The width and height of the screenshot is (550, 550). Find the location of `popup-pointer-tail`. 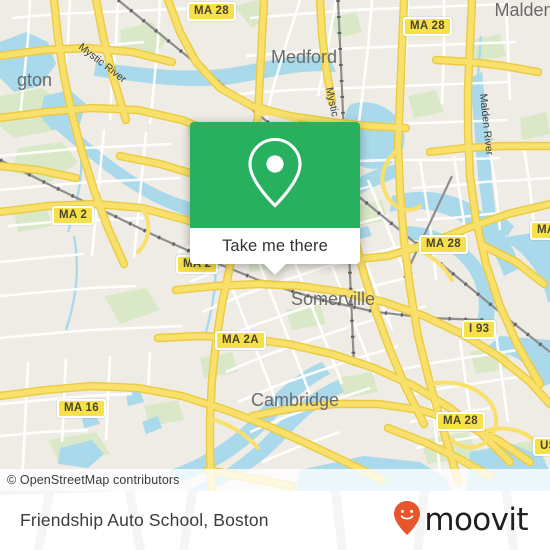

popup-pointer-tail is located at coordinates (275, 269).